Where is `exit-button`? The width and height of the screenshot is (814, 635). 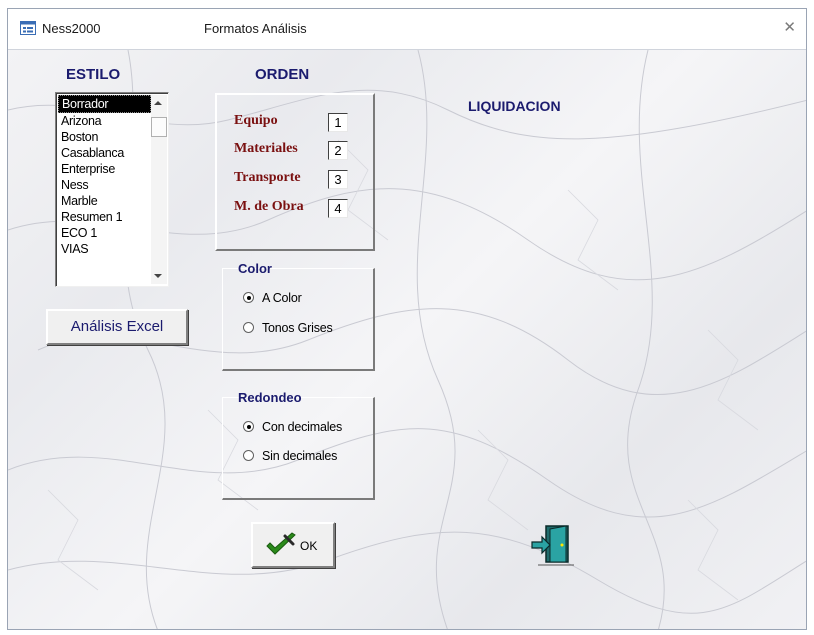
exit-button is located at coordinates (553, 545).